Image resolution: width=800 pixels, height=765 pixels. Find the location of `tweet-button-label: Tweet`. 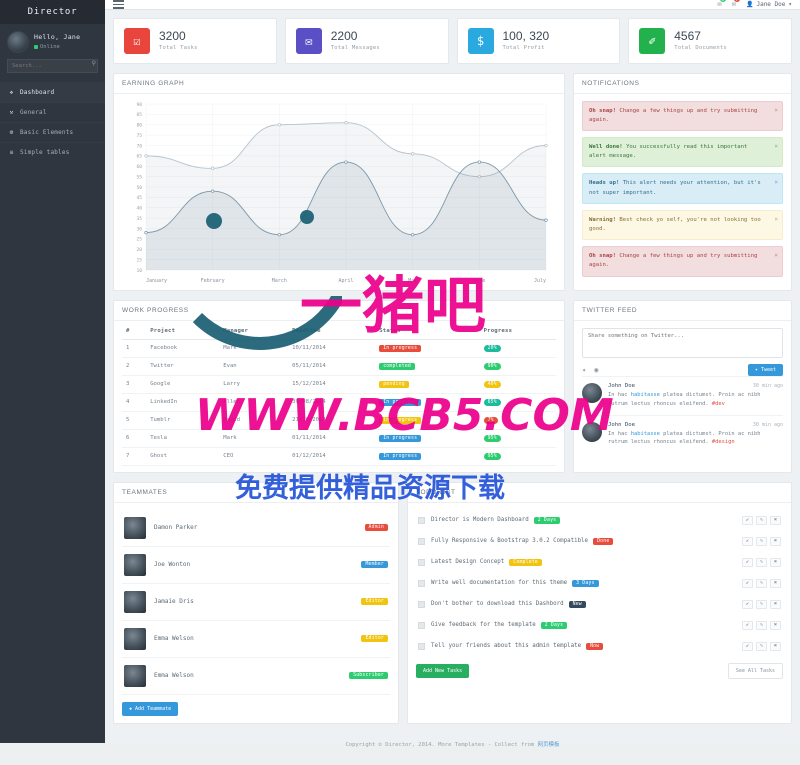

tweet-button-label: Tweet is located at coordinates (768, 369).